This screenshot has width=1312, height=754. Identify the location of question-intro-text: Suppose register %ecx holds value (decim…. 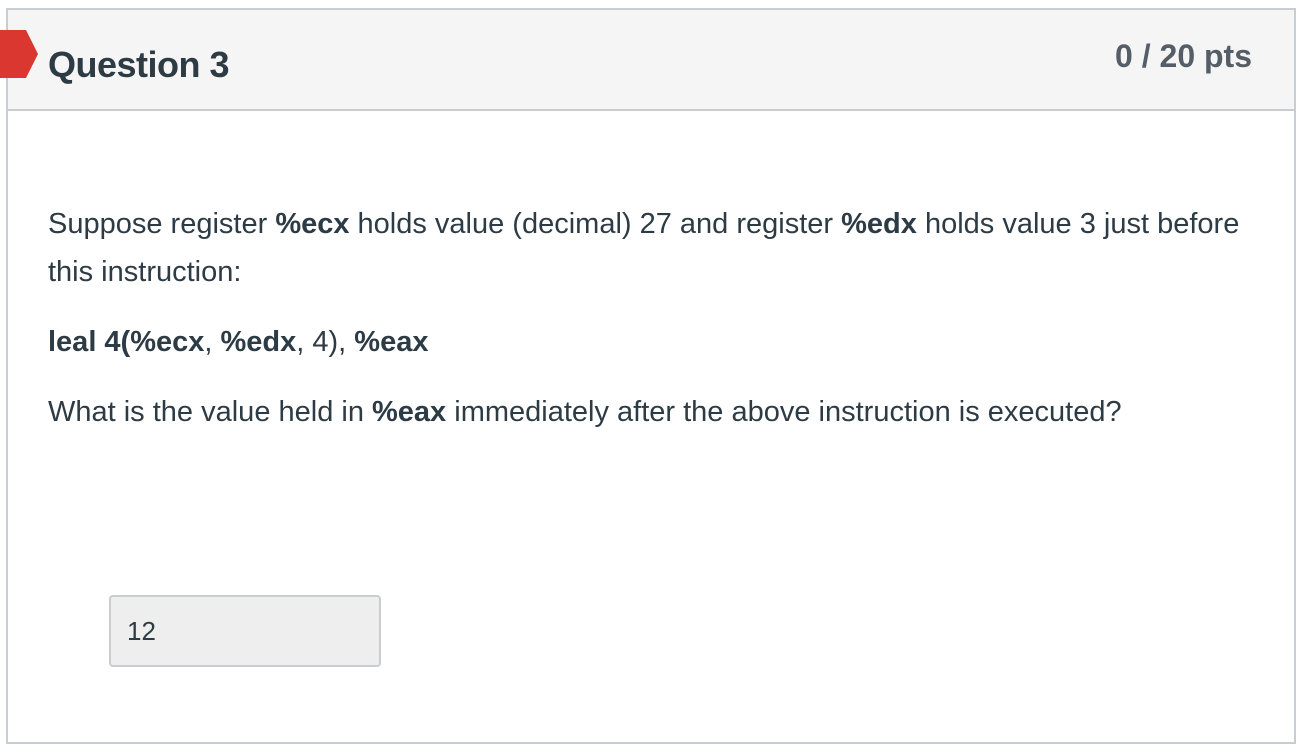
(653, 248).